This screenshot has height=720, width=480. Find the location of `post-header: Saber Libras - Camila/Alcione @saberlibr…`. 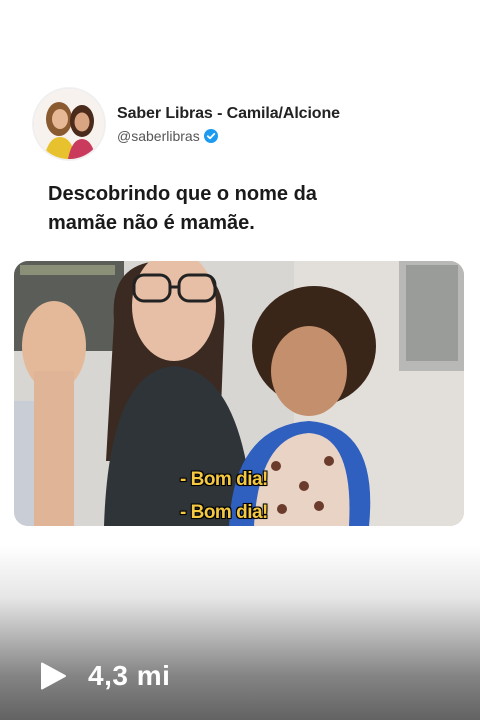

post-header: Saber Libras - Camila/Alcione @saberlibr… is located at coordinates (186, 124).